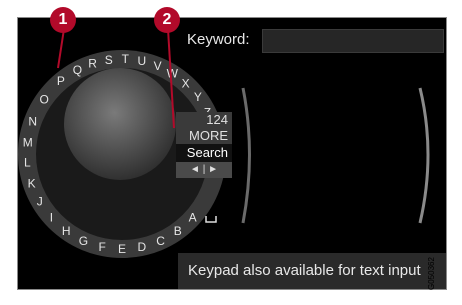 The height and width of the screenshot is (305, 462). I want to click on wheel-letter-e: E, so click(122, 249).